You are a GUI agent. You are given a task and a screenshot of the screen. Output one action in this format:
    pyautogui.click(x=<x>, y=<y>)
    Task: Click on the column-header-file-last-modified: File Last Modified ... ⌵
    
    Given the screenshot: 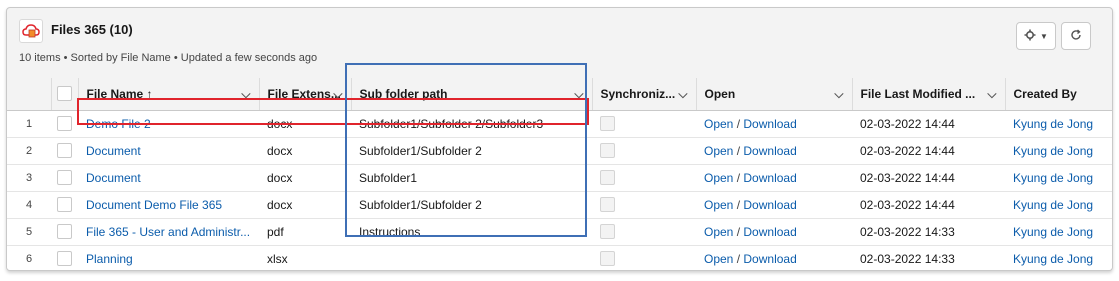 What is the action you would take?
    pyautogui.click(x=929, y=94)
    